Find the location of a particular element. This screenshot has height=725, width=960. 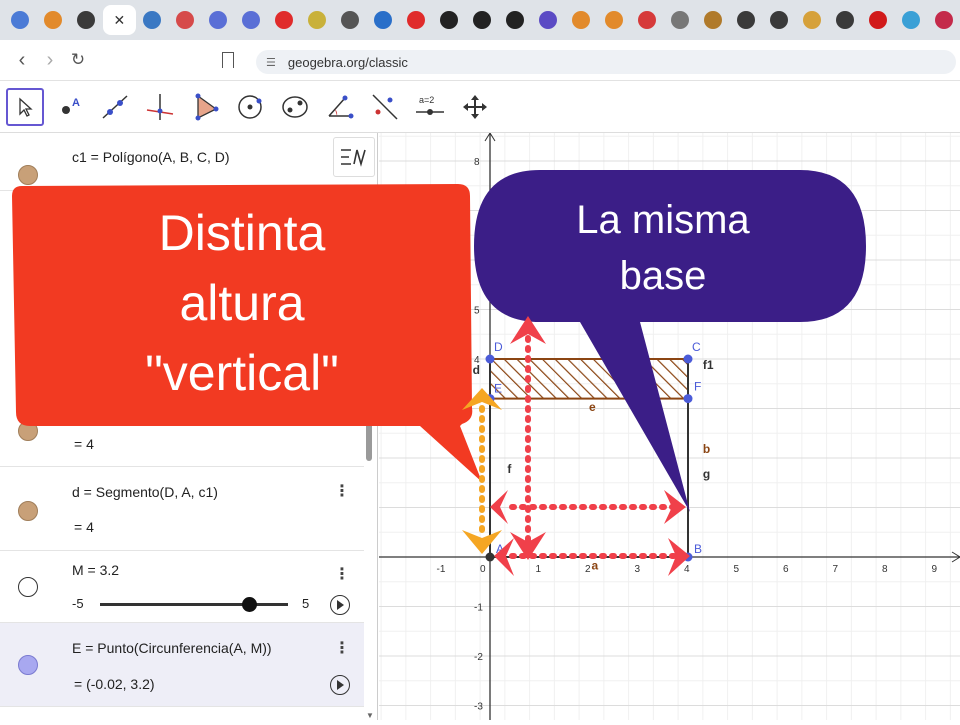

back-icon: ‹ is located at coordinates (22, 60).